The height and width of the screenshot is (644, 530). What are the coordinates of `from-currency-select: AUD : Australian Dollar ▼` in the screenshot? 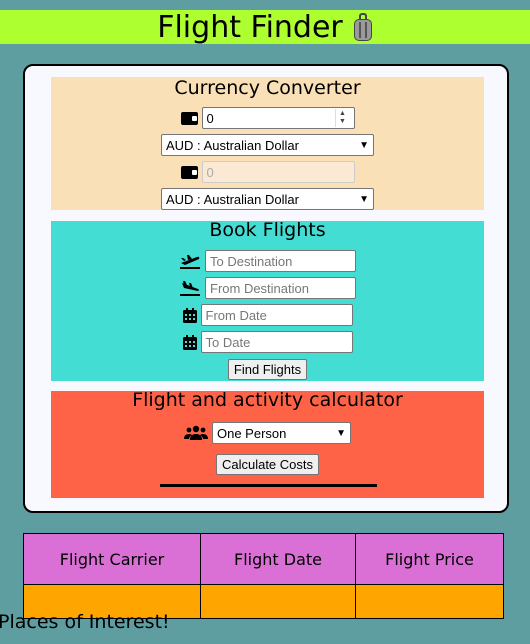 It's located at (267, 145).